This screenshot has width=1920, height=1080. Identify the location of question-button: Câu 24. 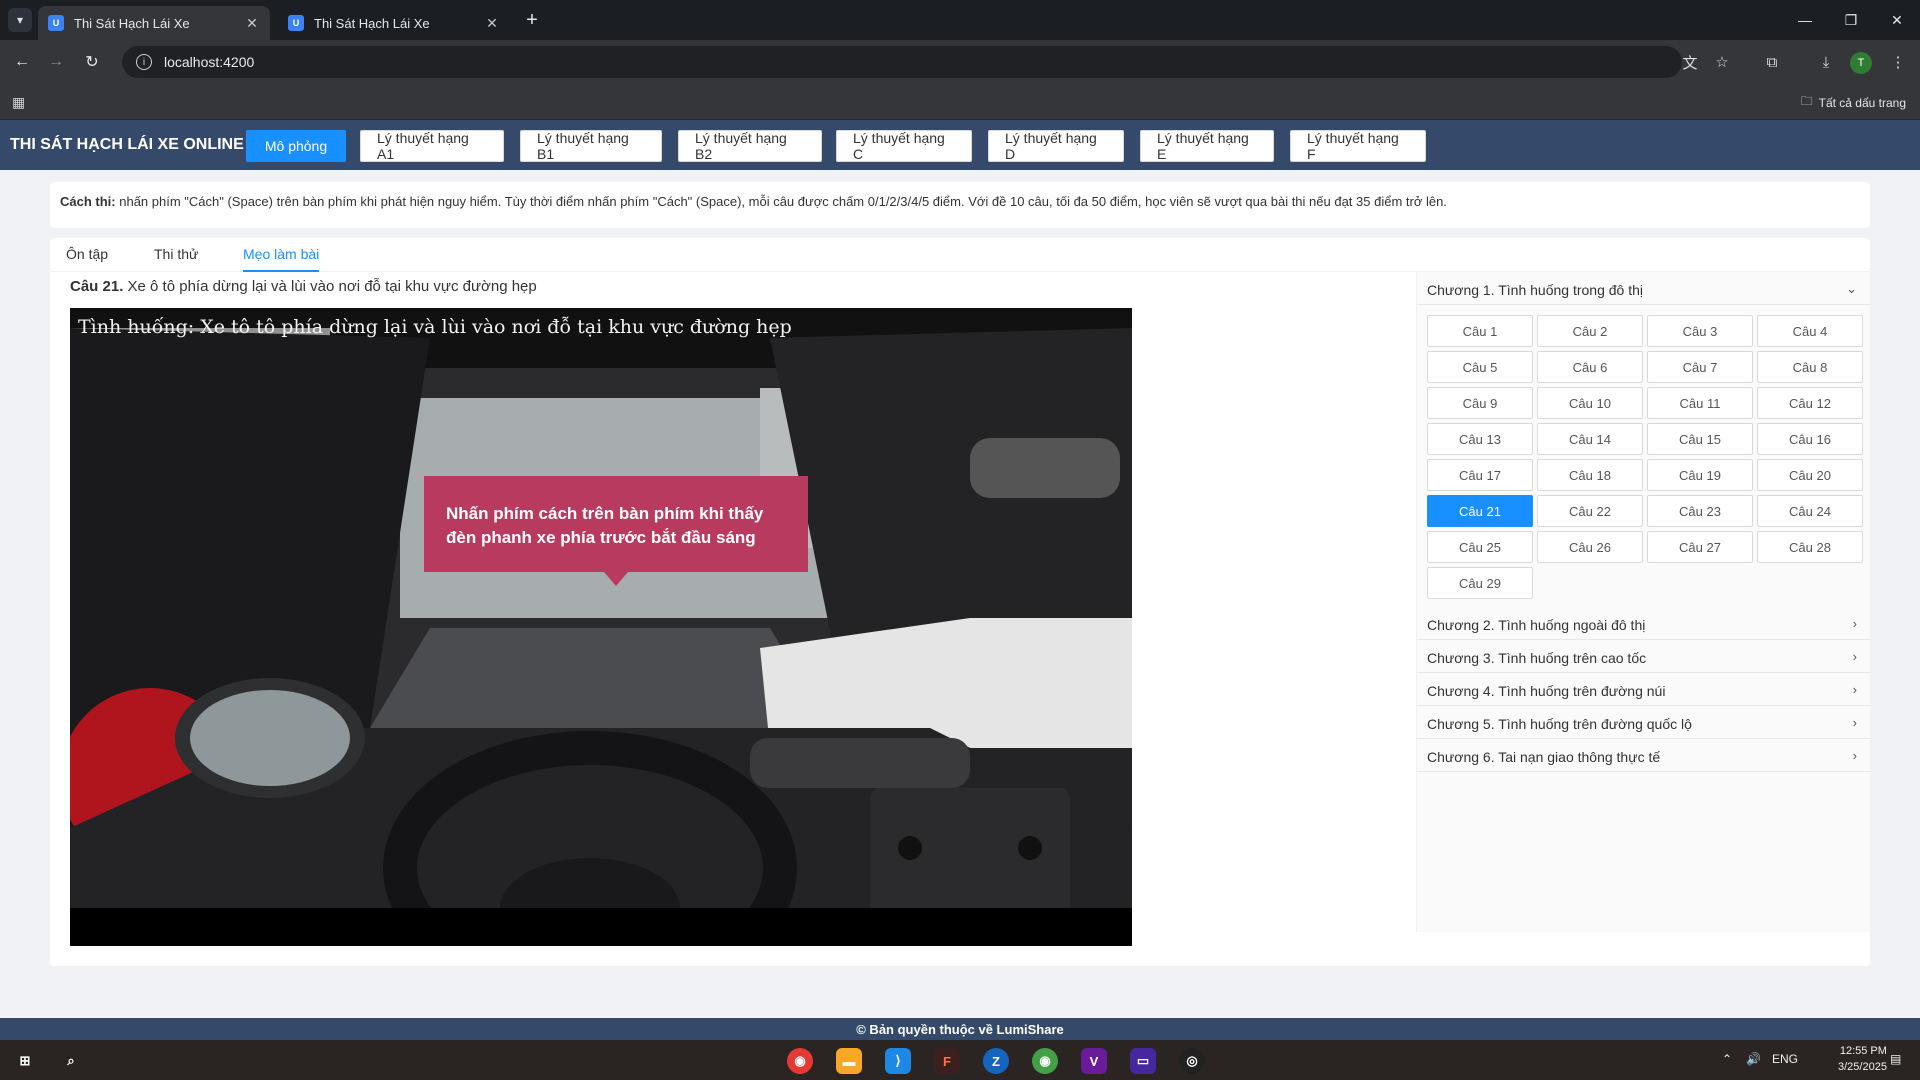
(1810, 511).